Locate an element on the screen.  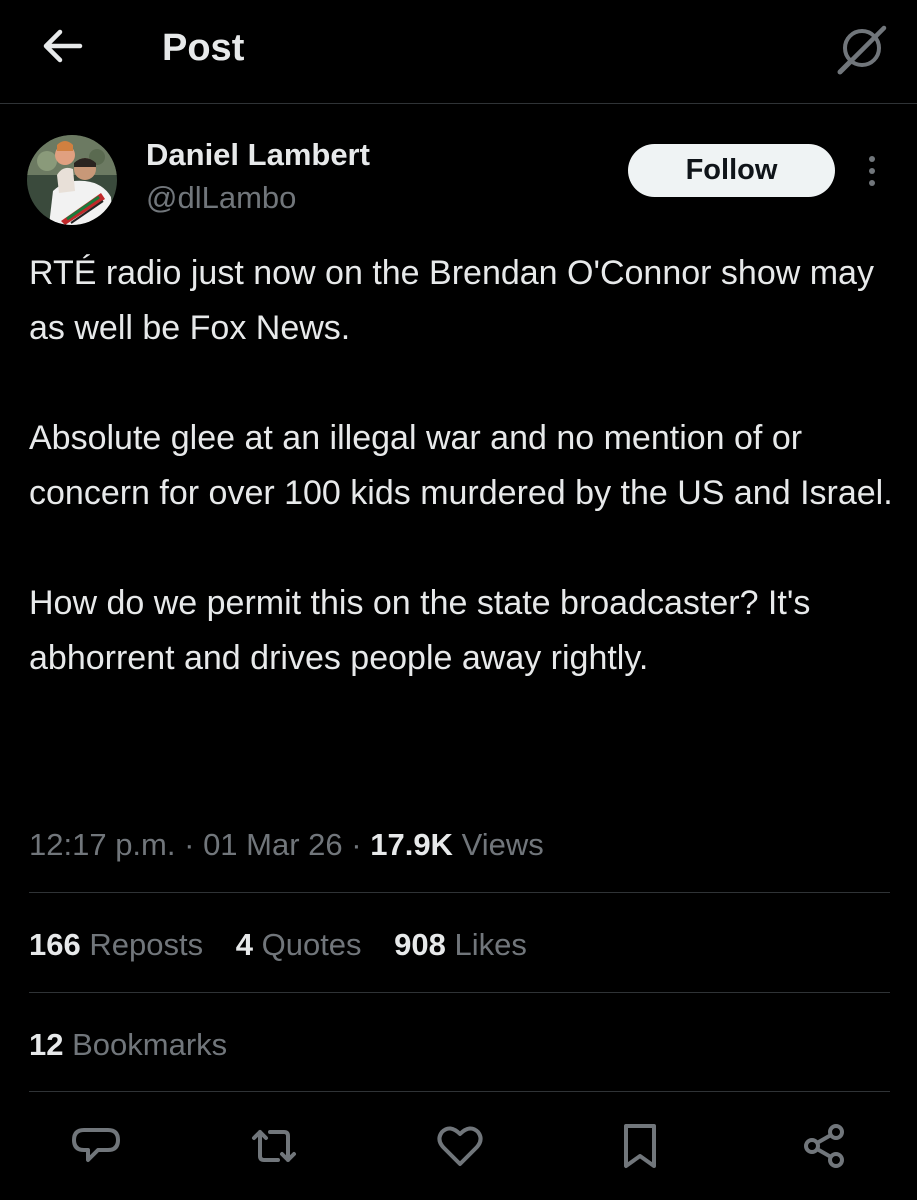
reply-button is located at coordinates (96, 1146).